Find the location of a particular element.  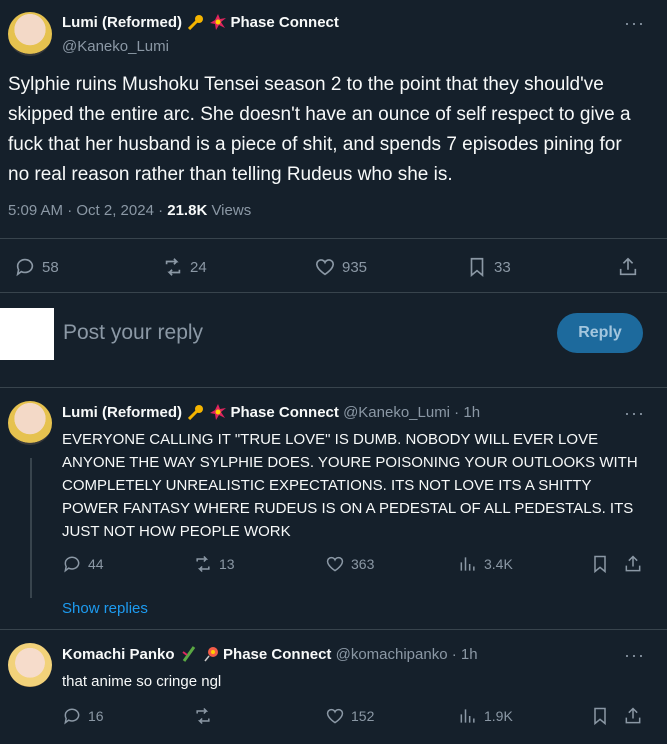

views-count: 3.4K is located at coordinates (498, 564).